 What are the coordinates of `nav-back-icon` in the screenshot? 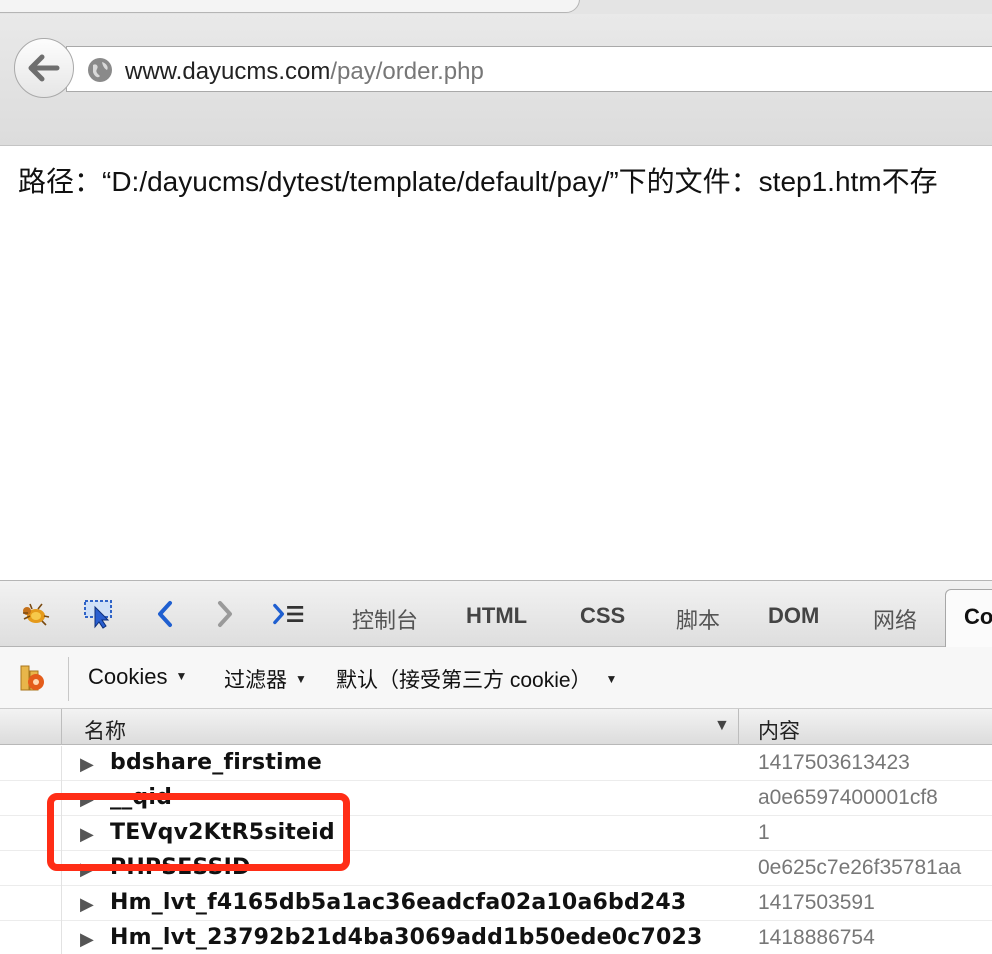 It's located at (165, 614).